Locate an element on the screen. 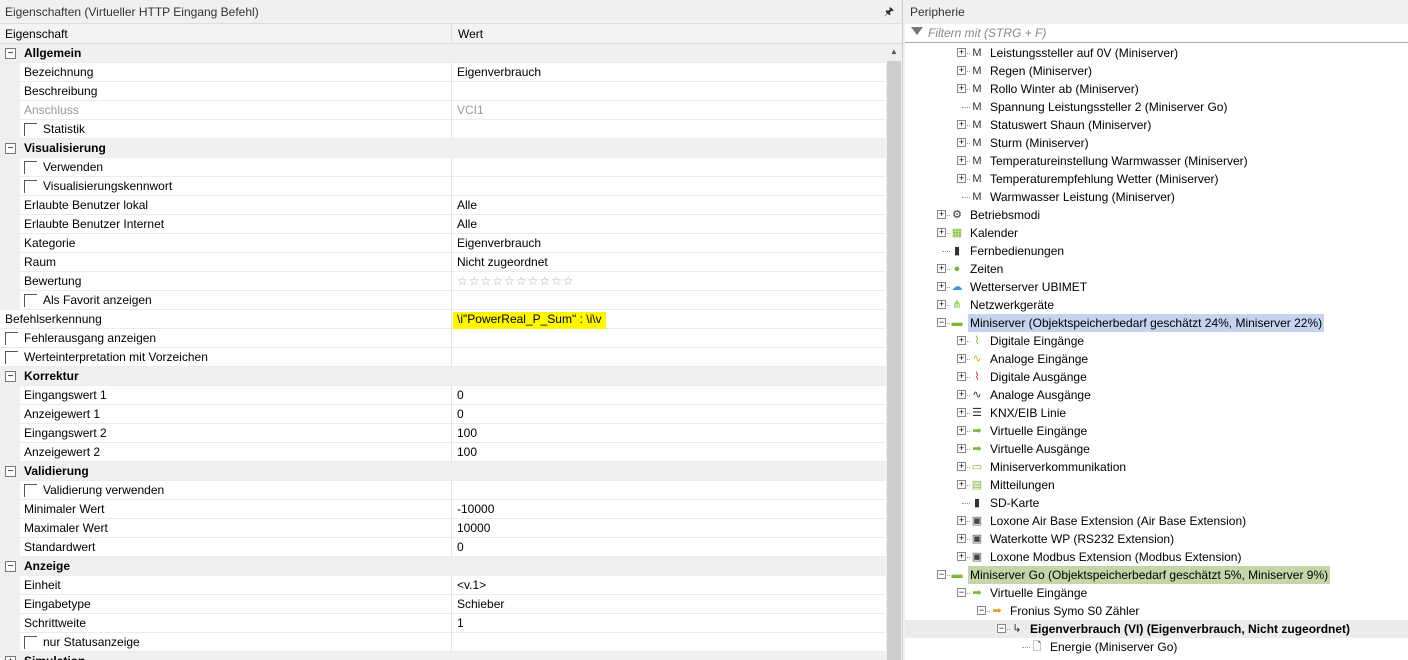 The height and width of the screenshot is (660, 1408). property-row: Erlaubte Benutzer Internet Alle is located at coordinates (443, 224).